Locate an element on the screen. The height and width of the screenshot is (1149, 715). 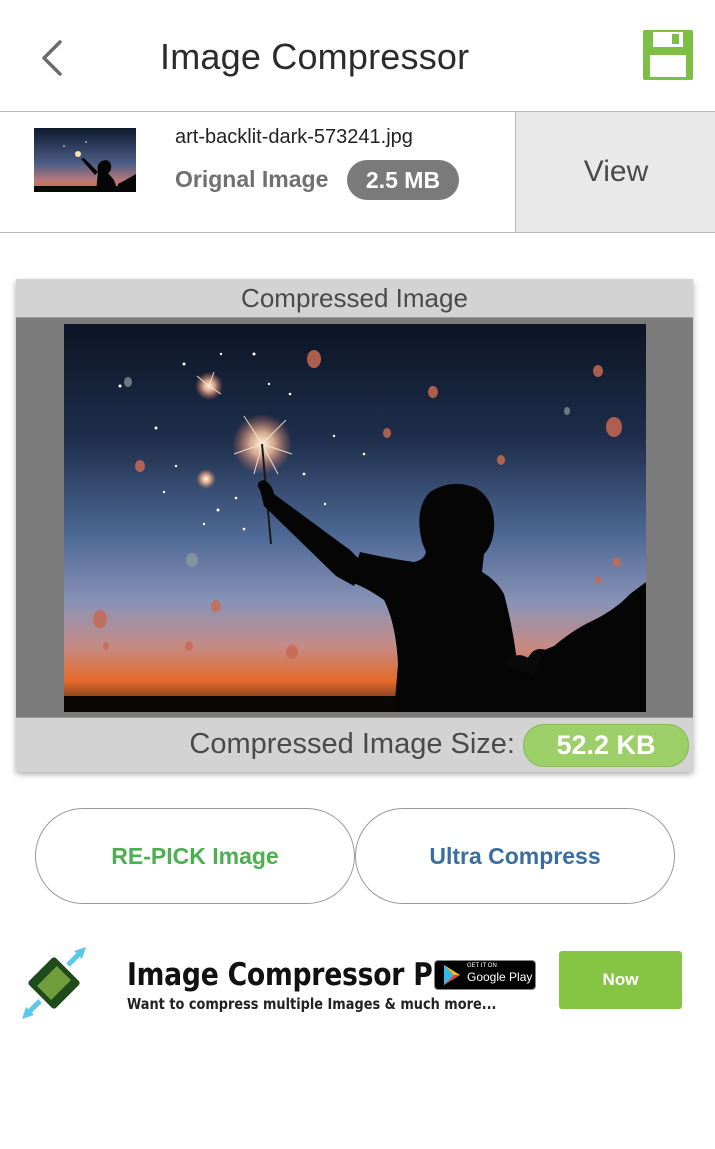
app-promo-icon is located at coordinates (56, 983).